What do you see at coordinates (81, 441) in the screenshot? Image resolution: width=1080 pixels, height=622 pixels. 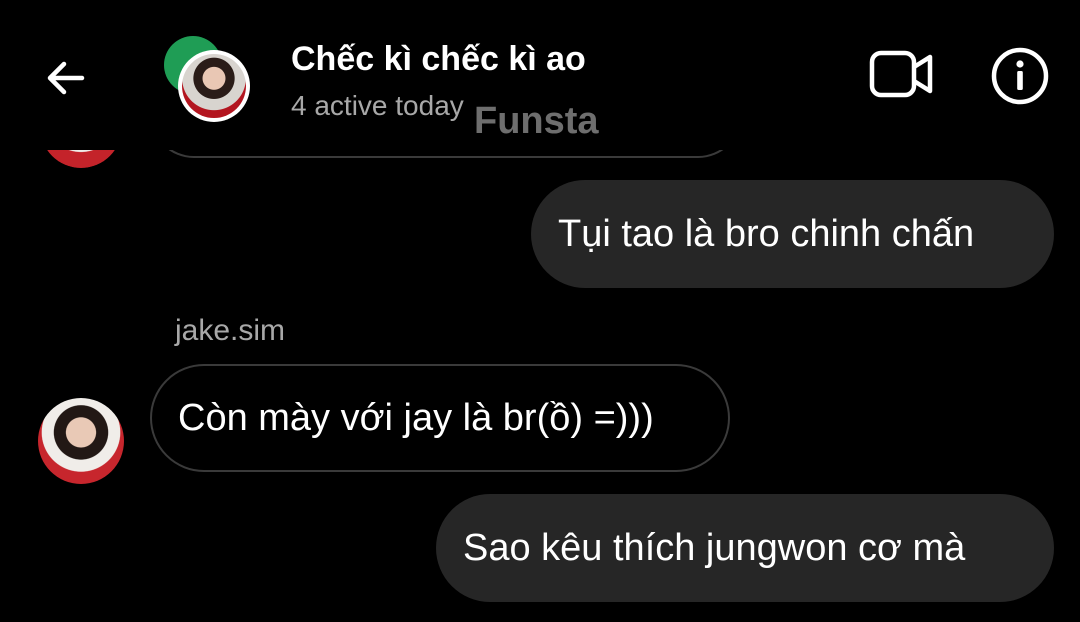 I see `sender-avatar` at bounding box center [81, 441].